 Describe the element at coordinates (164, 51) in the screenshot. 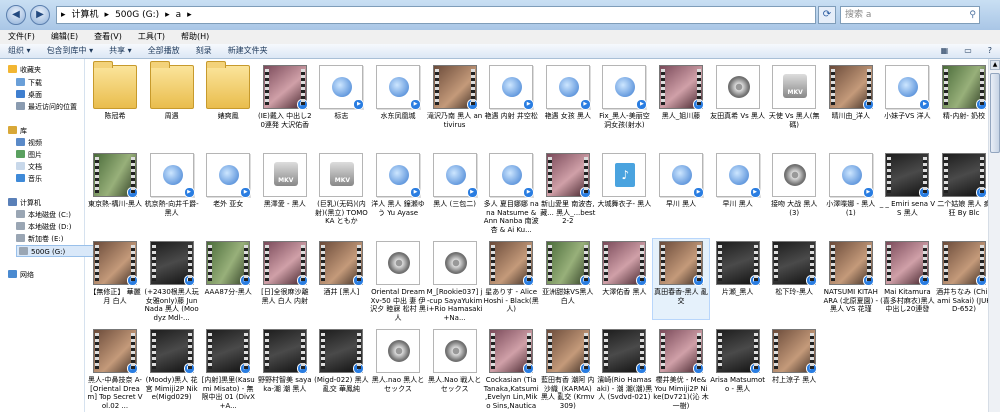

I see `toolbar-button: 全部播放` at that location.